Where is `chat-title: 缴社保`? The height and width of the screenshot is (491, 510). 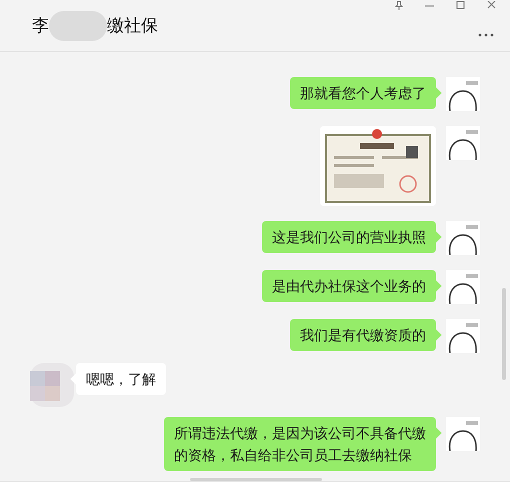
chat-title: 缴社保 is located at coordinates (132, 25).